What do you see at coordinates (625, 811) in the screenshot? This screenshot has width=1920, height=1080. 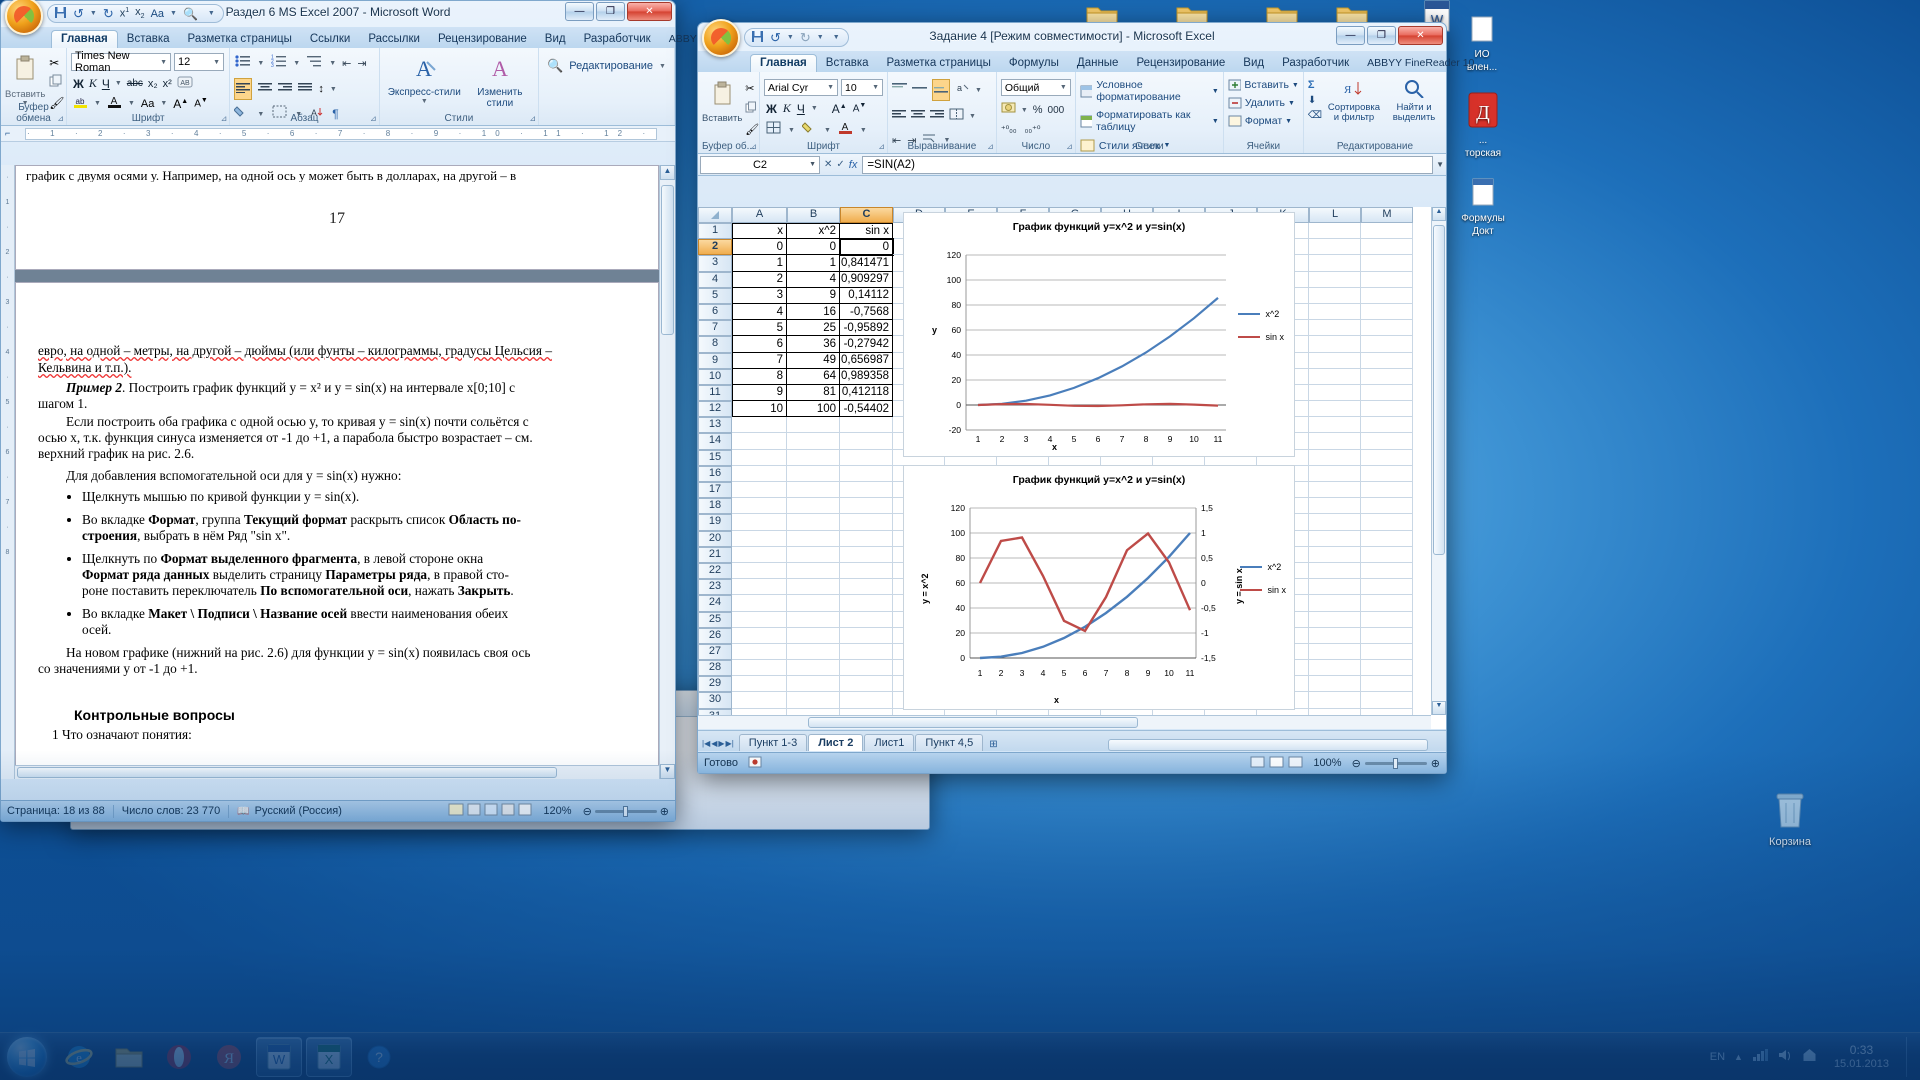 I see `zoom-slider` at bounding box center [625, 811].